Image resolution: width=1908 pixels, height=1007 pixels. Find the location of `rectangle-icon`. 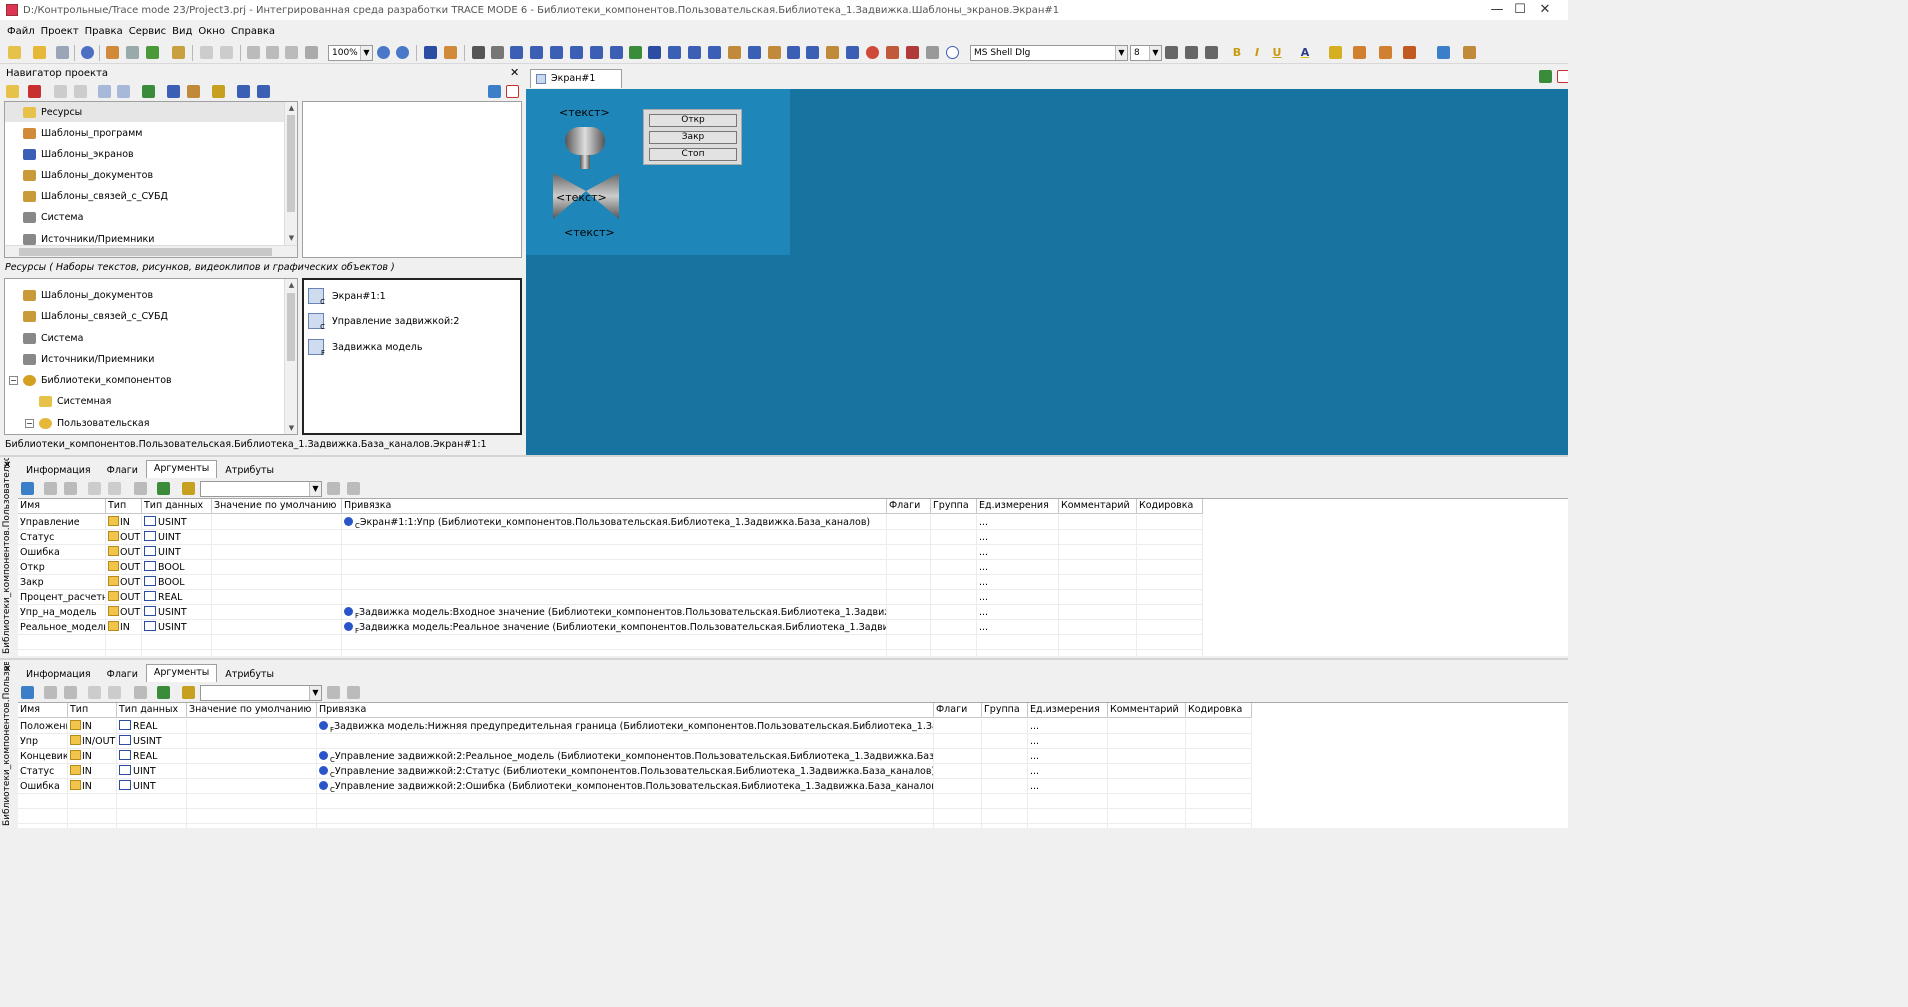

rectangle-icon is located at coordinates (596, 52).